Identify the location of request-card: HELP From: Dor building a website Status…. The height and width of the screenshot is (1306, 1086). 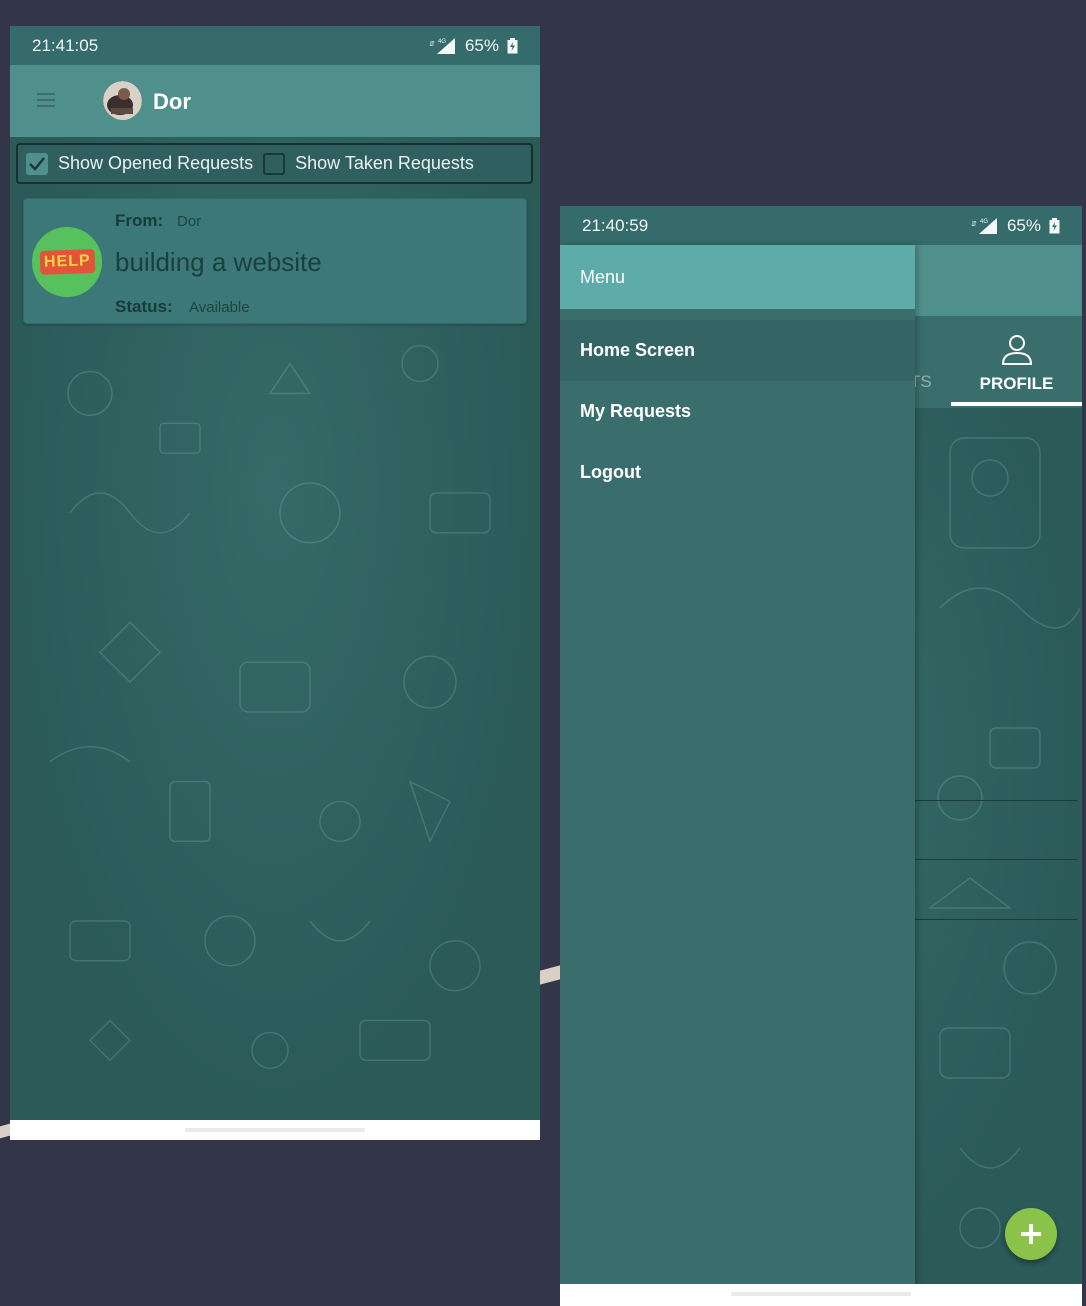
(275, 261).